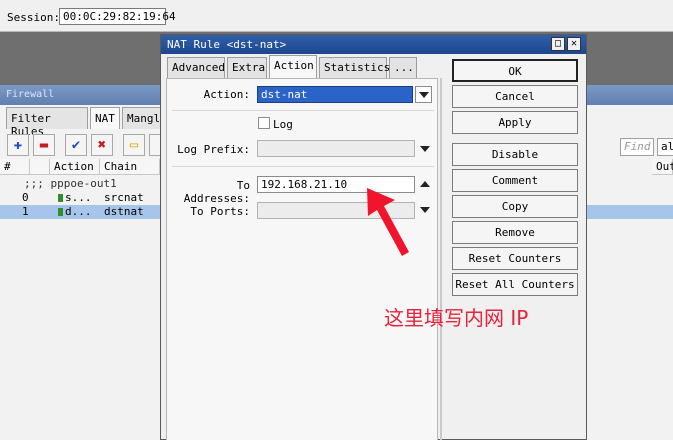 The image size is (673, 440). I want to click on tab-mangle: Mangle, so click(144, 118).